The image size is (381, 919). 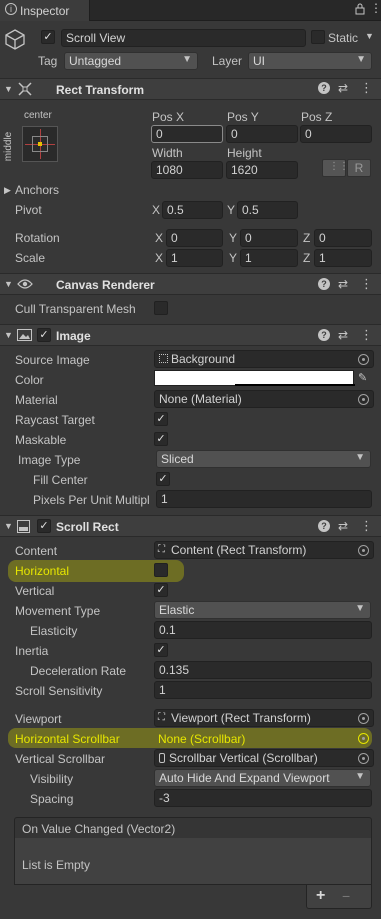 I want to click on vertical-checkbox: ✓, so click(x=161, y=590).